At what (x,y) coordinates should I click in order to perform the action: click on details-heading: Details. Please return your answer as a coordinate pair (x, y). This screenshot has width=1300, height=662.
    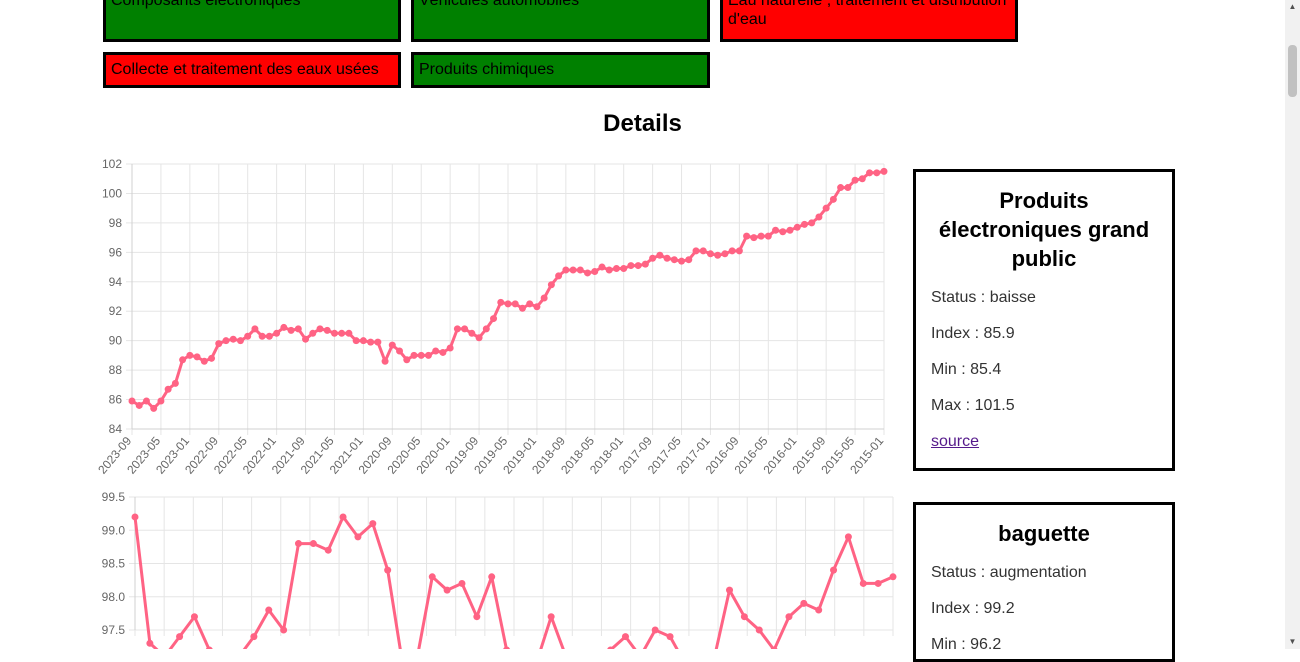
    Looking at the image, I should click on (642, 123).